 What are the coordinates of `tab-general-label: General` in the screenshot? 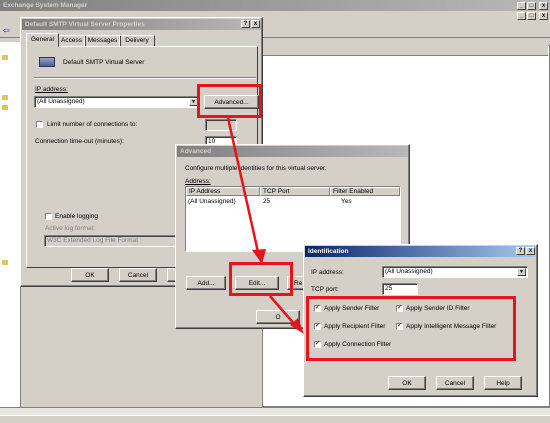 It's located at (42, 39).